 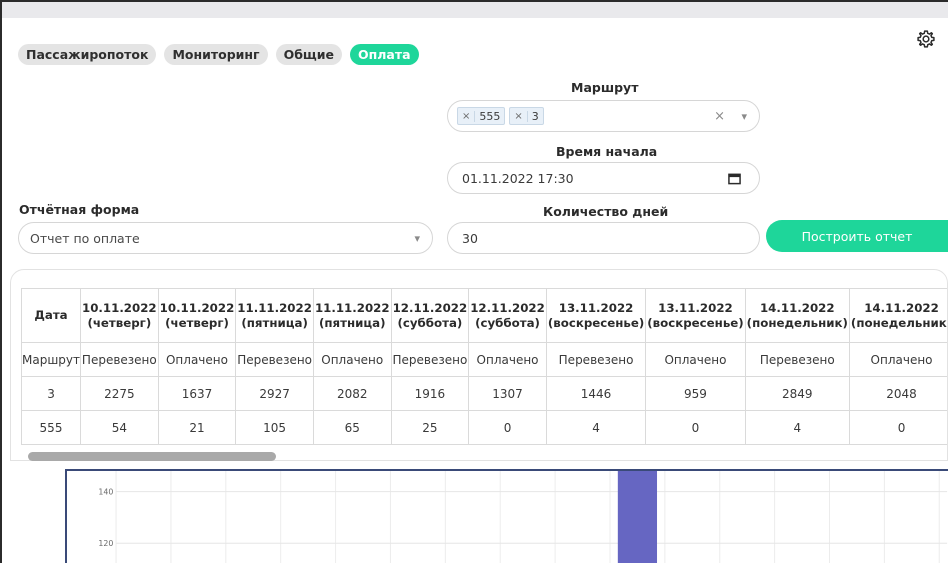 I want to click on tab-payment: Оплата, so click(x=384, y=54).